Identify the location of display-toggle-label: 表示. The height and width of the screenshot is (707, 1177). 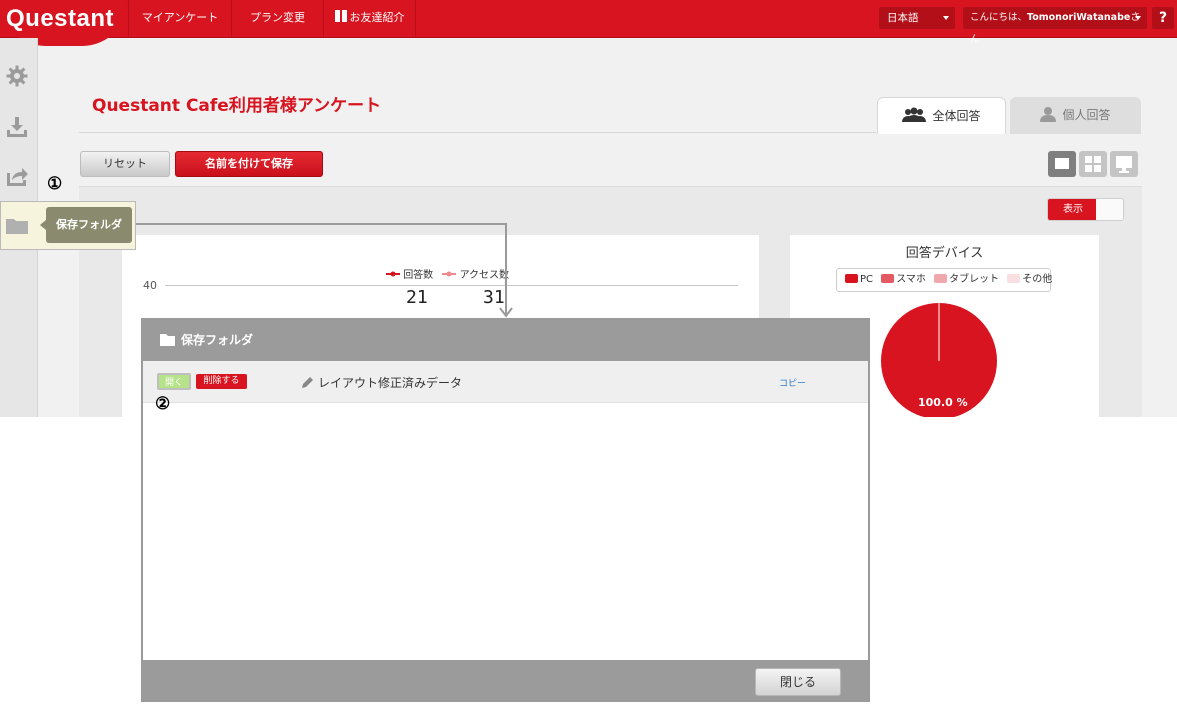
(1073, 209).